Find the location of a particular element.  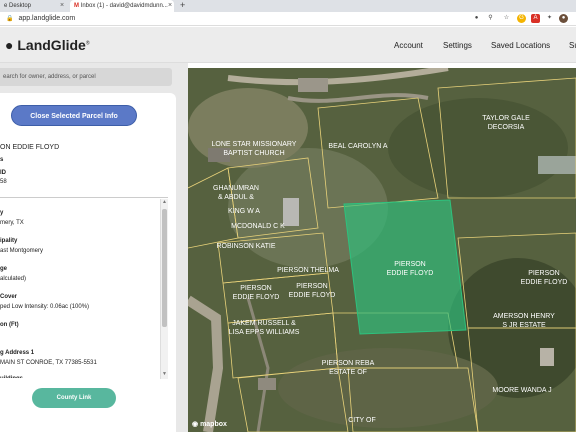

detail-label: Cover is located at coordinates (9, 297).